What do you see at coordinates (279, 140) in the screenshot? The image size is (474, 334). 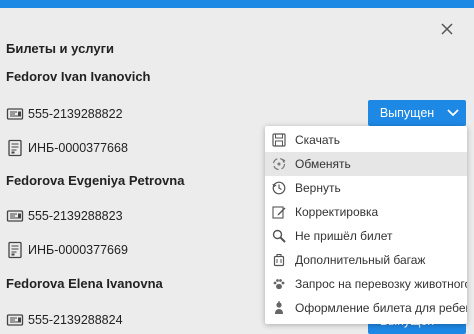 I see `save-icon` at bounding box center [279, 140].